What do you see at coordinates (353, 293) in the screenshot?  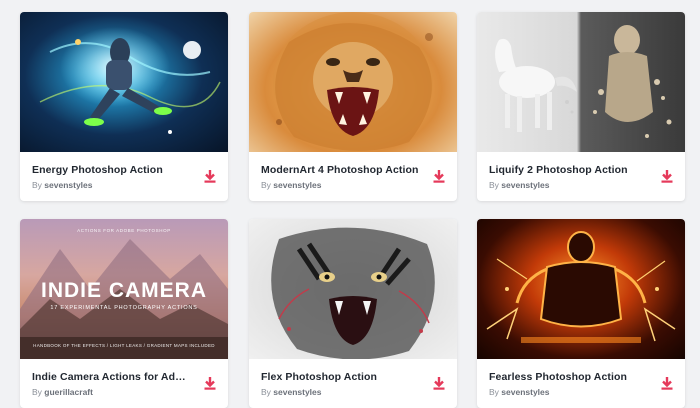 I see `tiger-art` at bounding box center [353, 293].